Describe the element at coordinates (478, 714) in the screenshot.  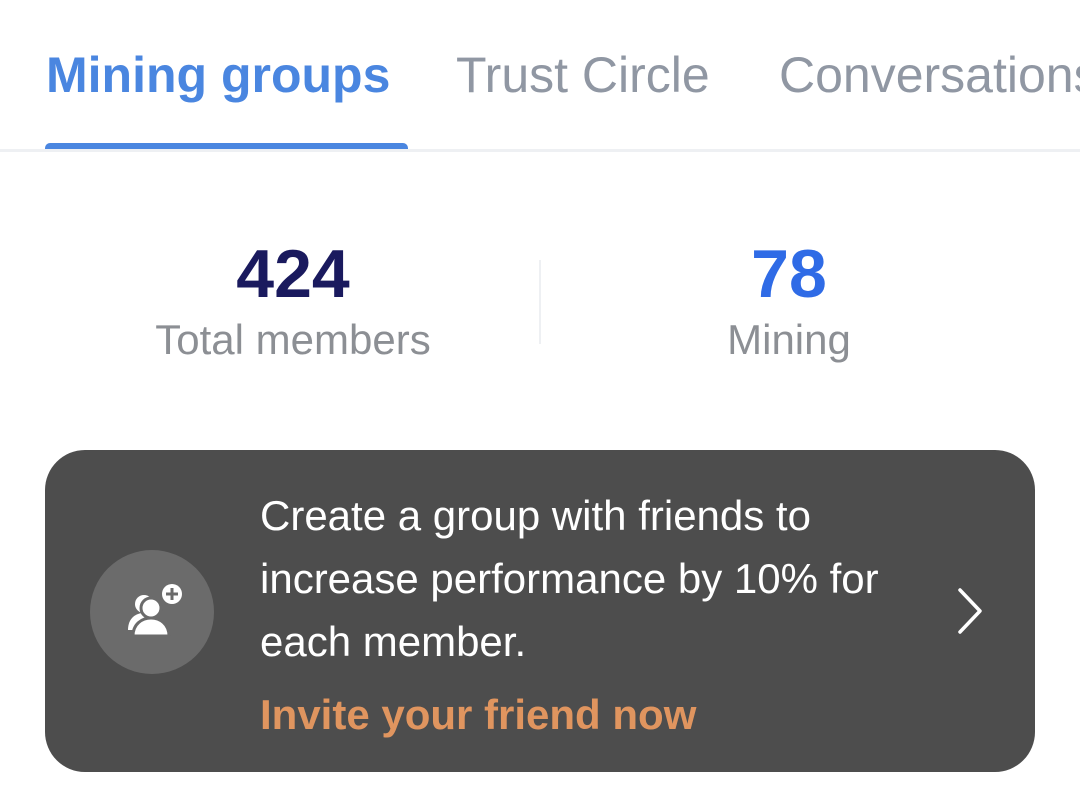
I see `invite-friend-link: Invite your friend now` at that location.